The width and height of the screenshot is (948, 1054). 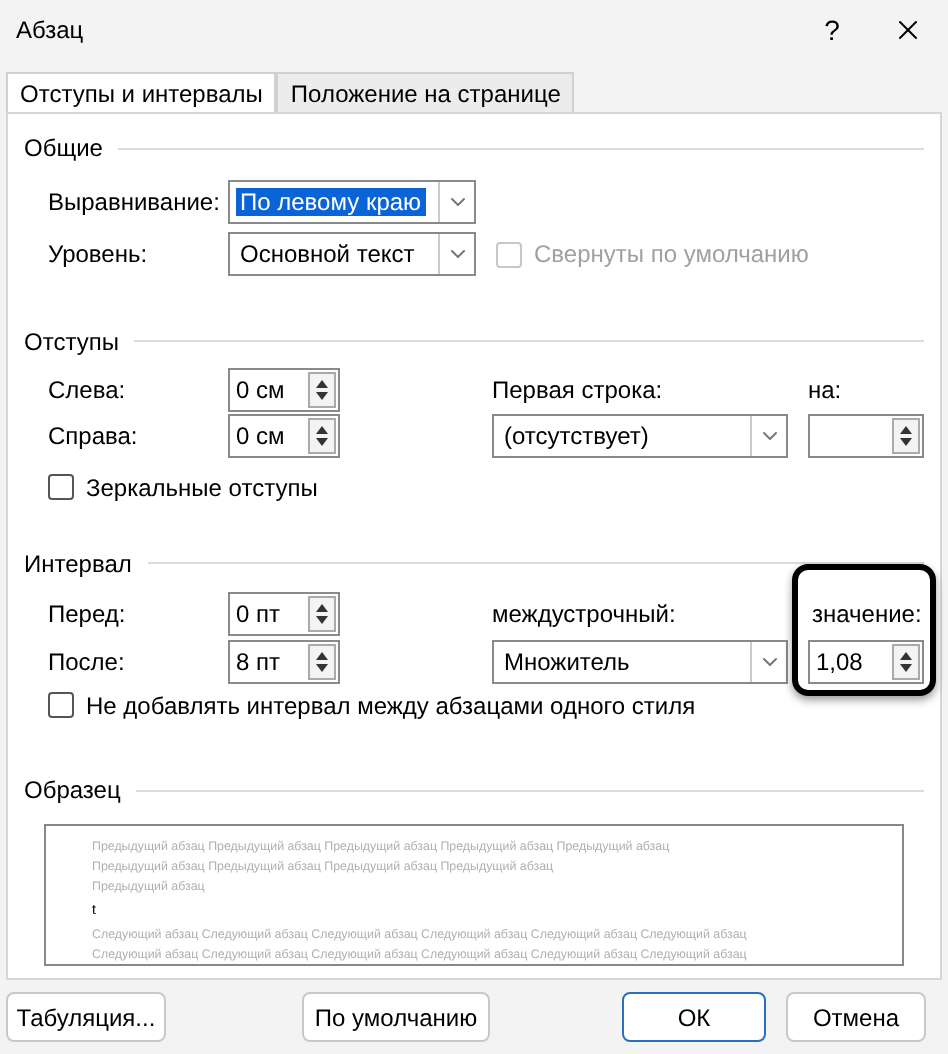 What do you see at coordinates (640, 435) in the screenshot?
I see `dropdown: (отсутствует)` at bounding box center [640, 435].